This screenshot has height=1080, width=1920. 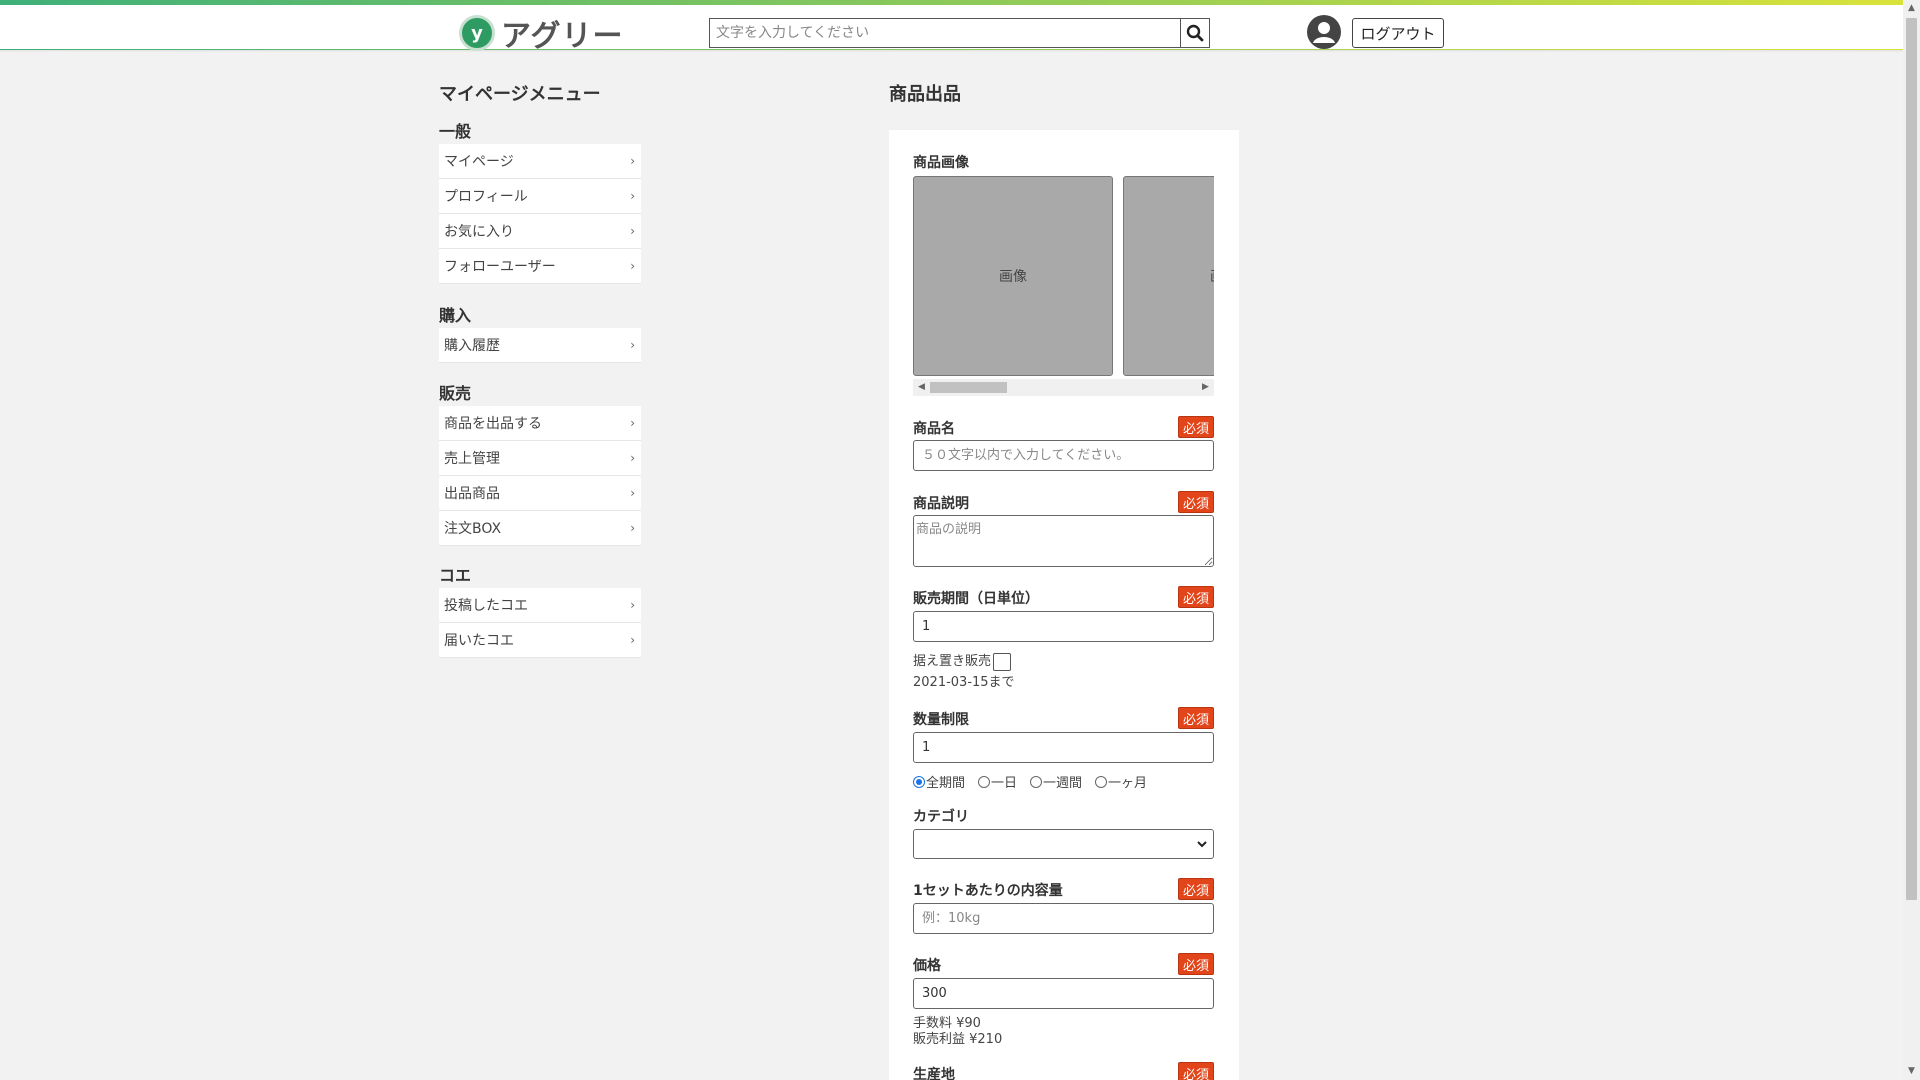 What do you see at coordinates (540, 161) in the screenshot?
I see `menu-item-mypage: マイページ ›` at bounding box center [540, 161].